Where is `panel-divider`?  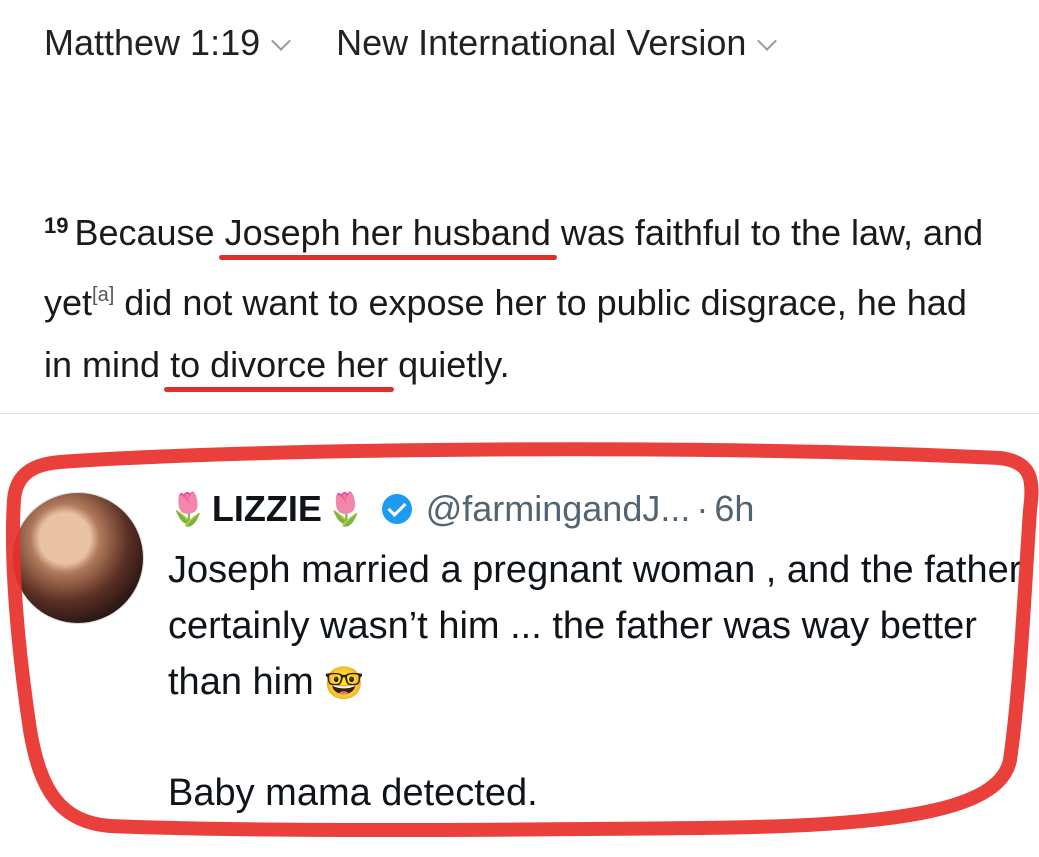 panel-divider is located at coordinates (519, 422).